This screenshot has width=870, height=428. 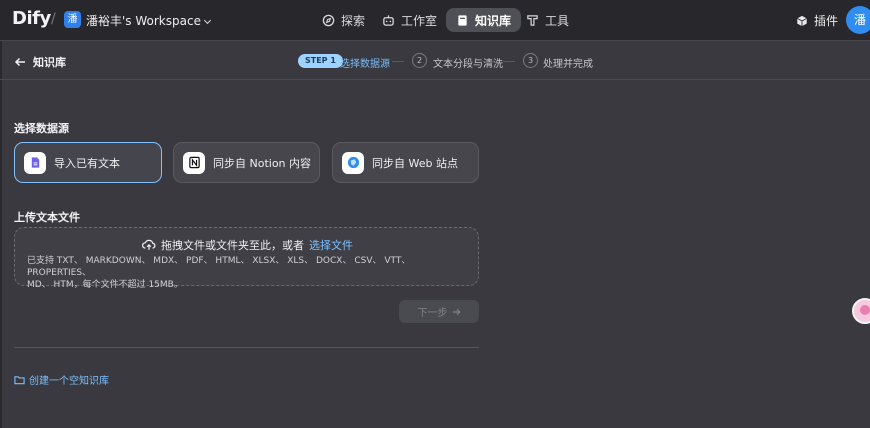 I want to click on assistant-bubble-icon, so click(x=865, y=310).